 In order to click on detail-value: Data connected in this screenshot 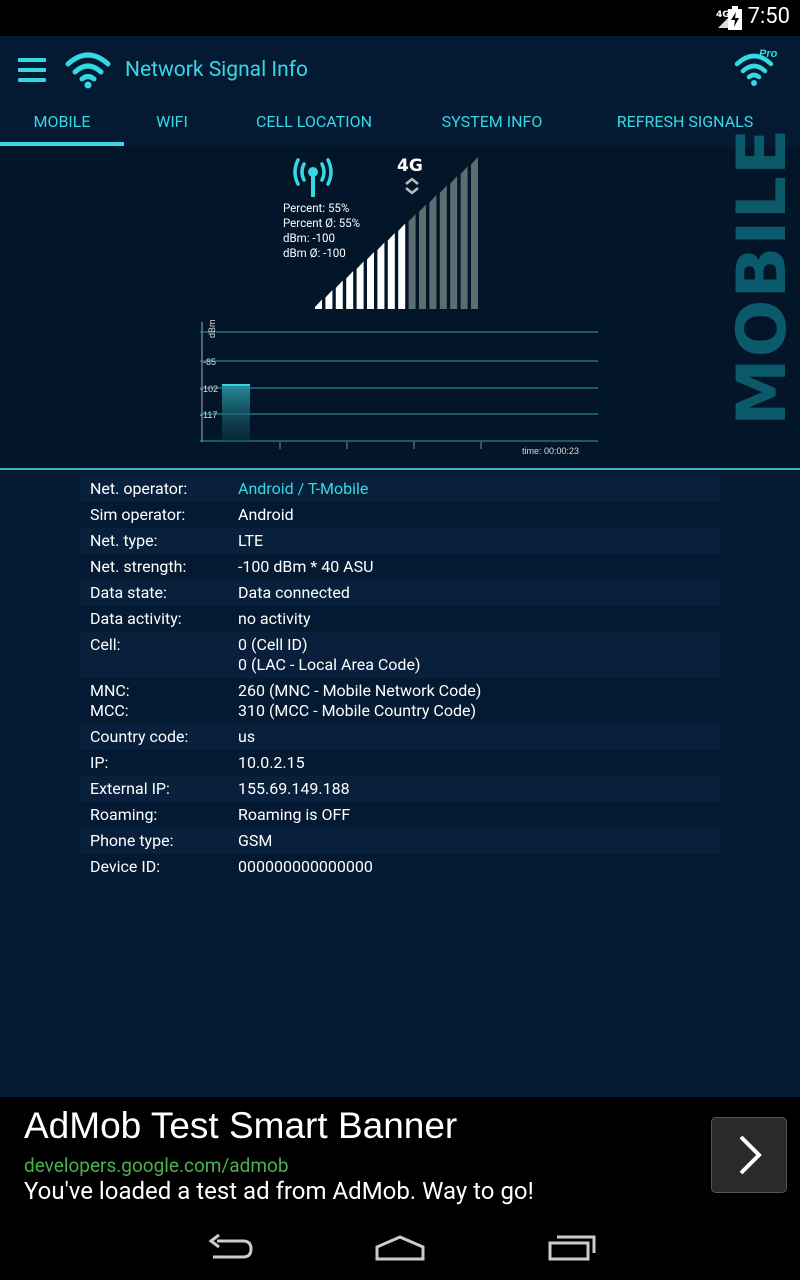, I will do `click(294, 592)`.